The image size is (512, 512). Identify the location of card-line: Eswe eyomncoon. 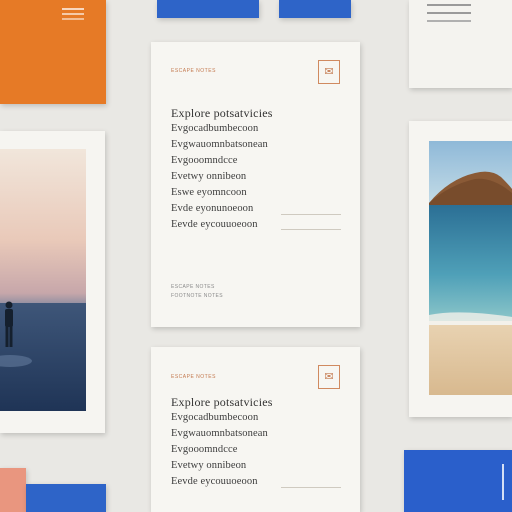
(209, 192).